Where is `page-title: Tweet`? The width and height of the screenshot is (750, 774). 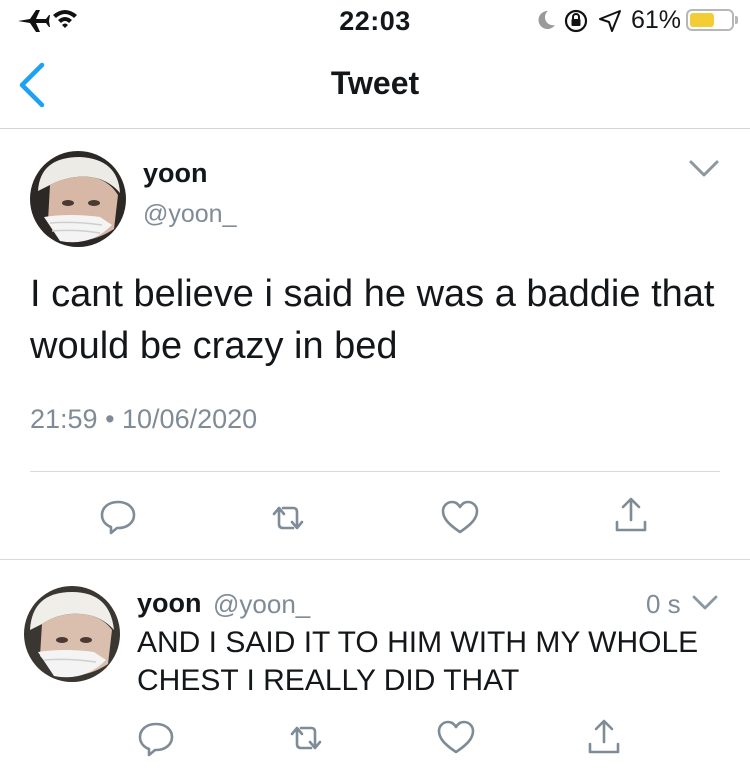
page-title: Tweet is located at coordinates (375, 83).